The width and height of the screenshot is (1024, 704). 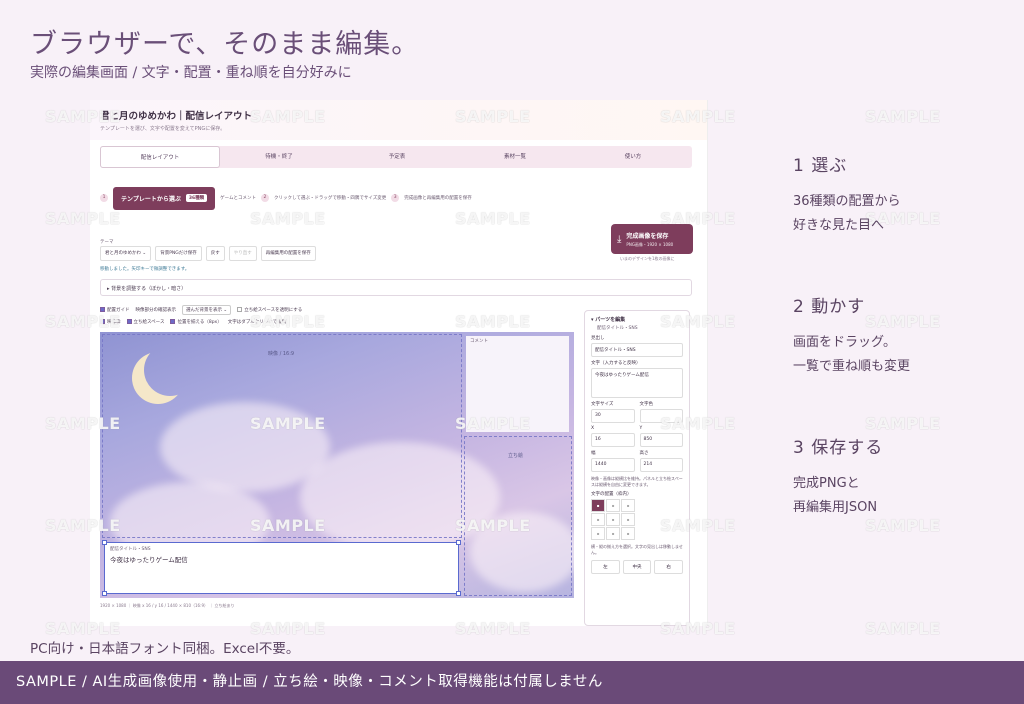 What do you see at coordinates (633, 157) in the screenshot?
I see `tab-howto: 使い方` at bounding box center [633, 157].